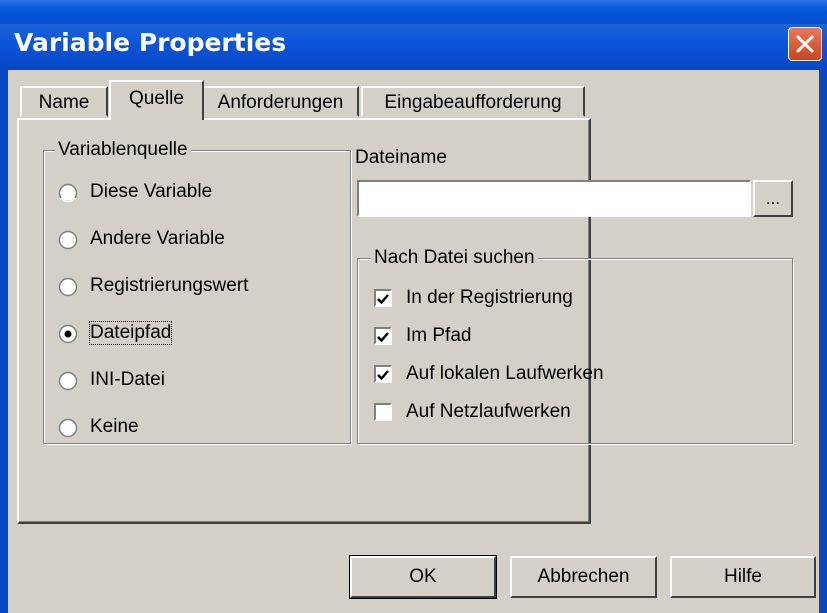 The width and height of the screenshot is (827, 613). I want to click on window-frame-right, so click(823, 341).